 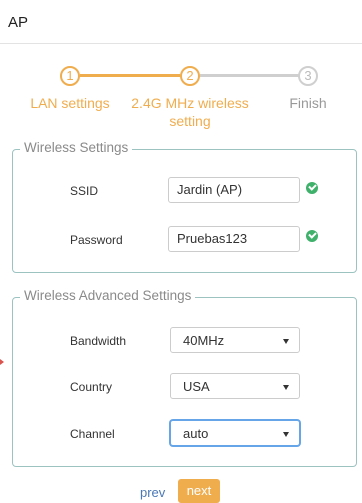 What do you see at coordinates (70, 103) in the screenshot?
I see `step-1-label: LAN settings` at bounding box center [70, 103].